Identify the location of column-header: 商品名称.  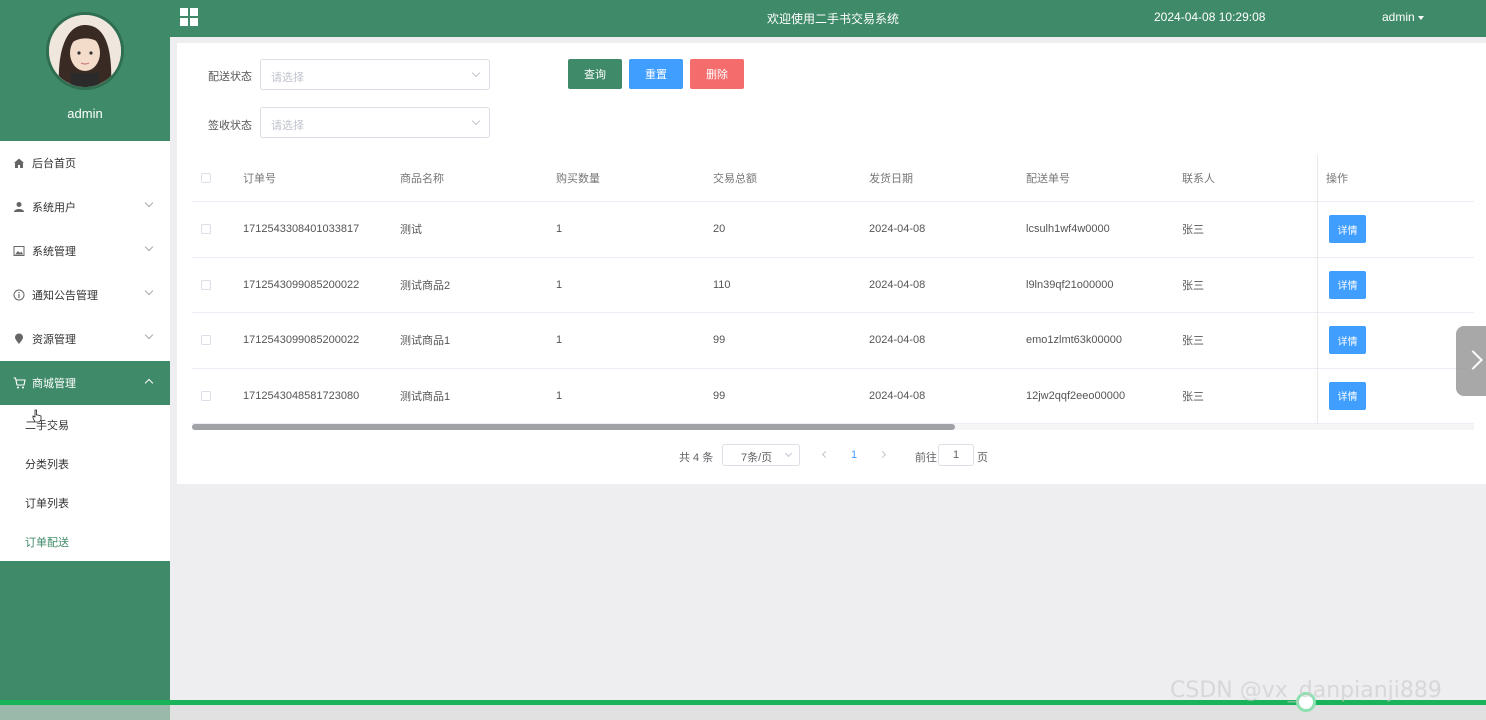
(422, 178).